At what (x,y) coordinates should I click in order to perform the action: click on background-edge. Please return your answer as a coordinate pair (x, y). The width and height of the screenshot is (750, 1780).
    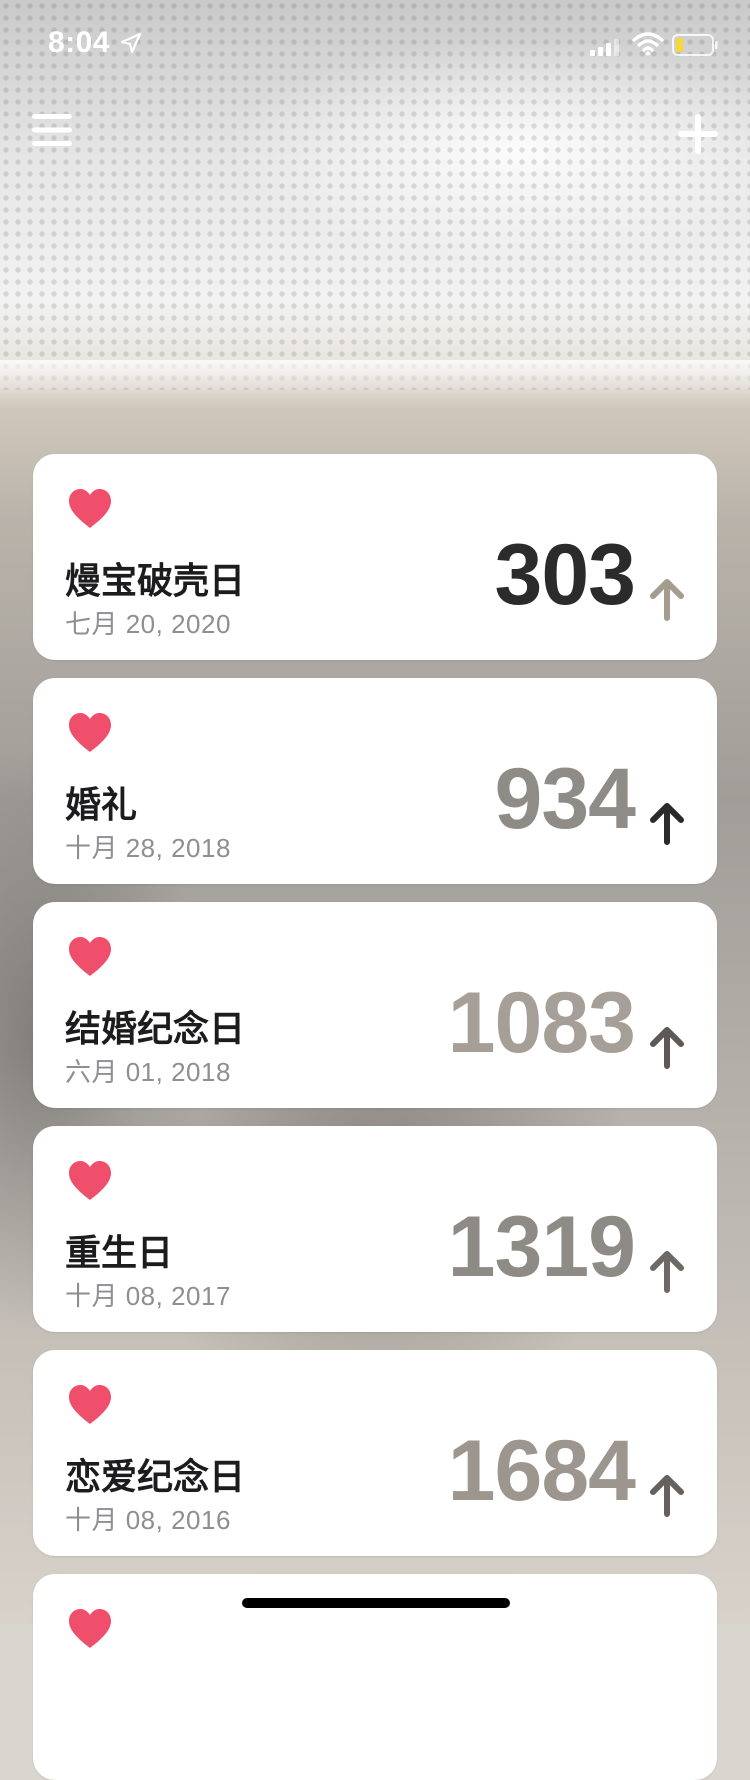
    Looking at the image, I should click on (375, 380).